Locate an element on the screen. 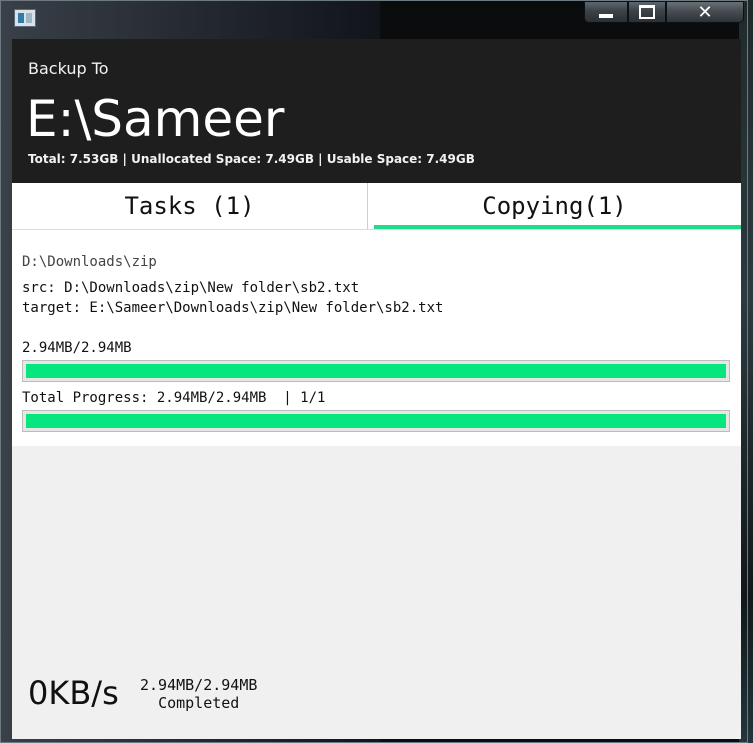  transfer-speed: 0KB/s is located at coordinates (73, 693).